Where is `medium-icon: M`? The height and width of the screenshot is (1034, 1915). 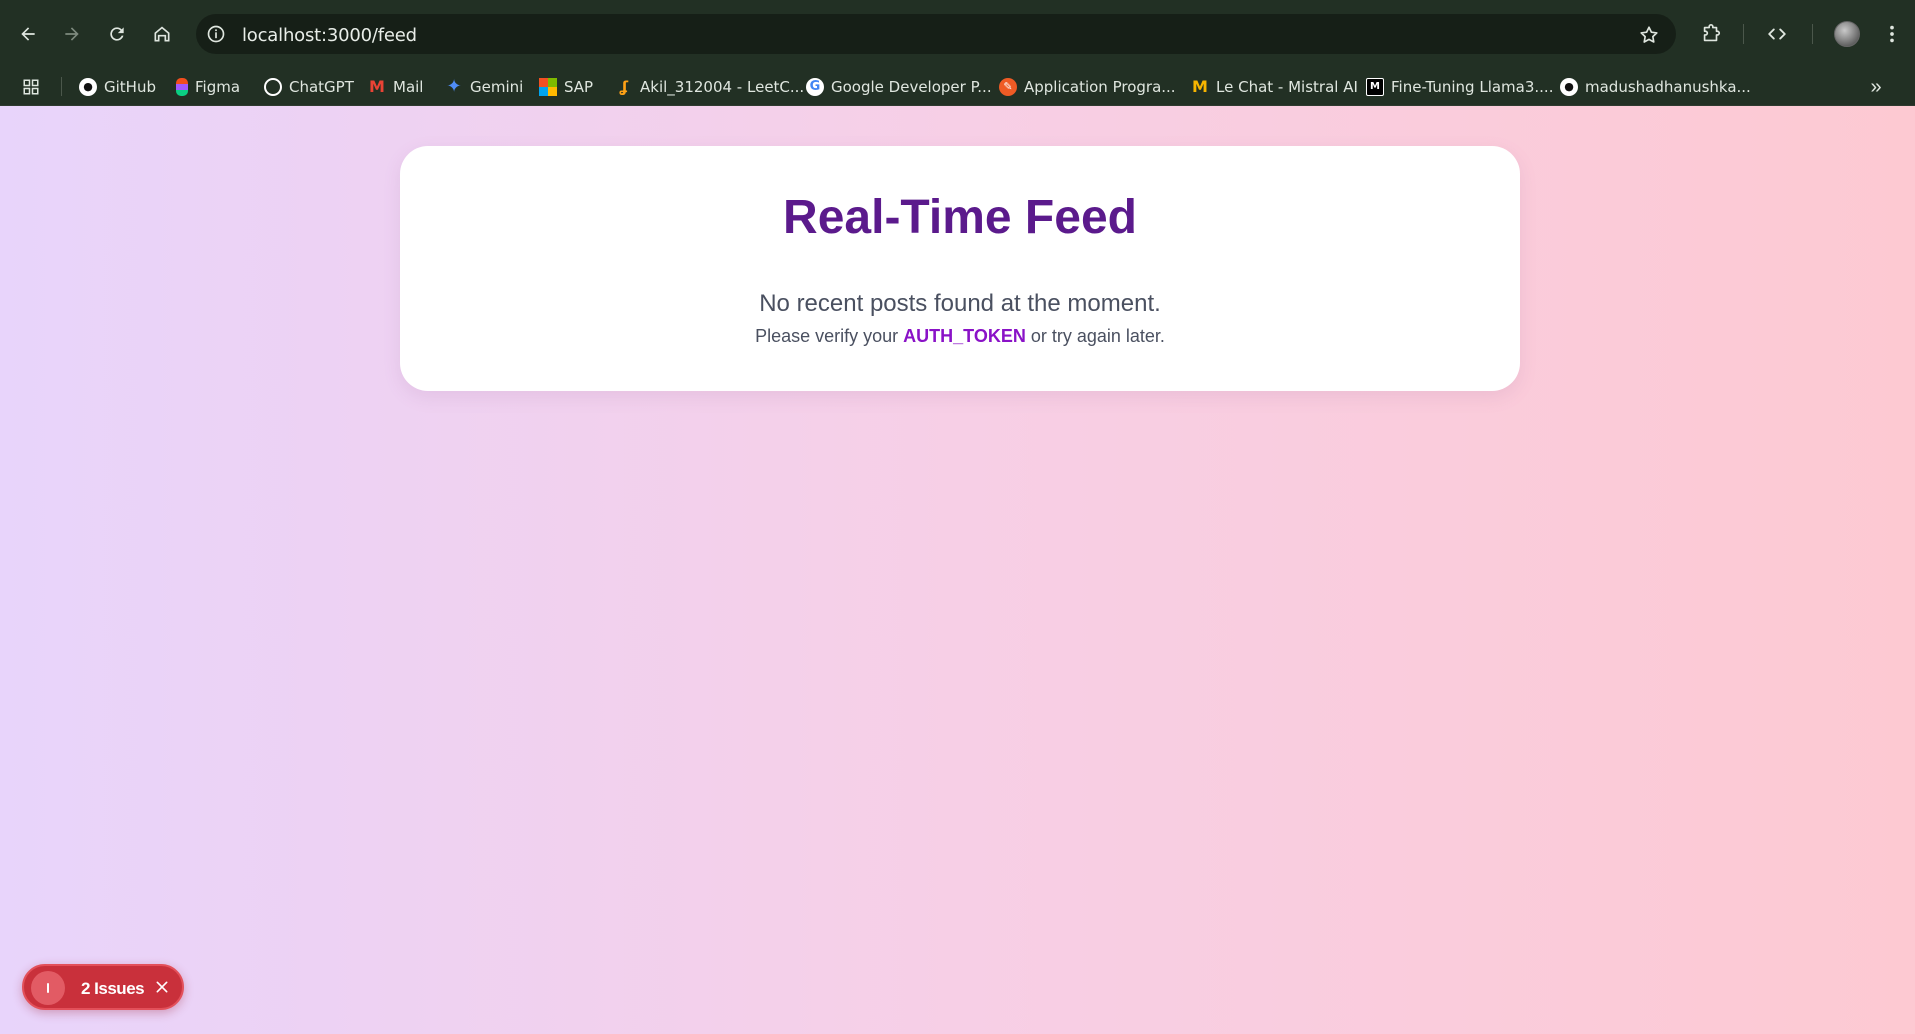
medium-icon: M is located at coordinates (1375, 86).